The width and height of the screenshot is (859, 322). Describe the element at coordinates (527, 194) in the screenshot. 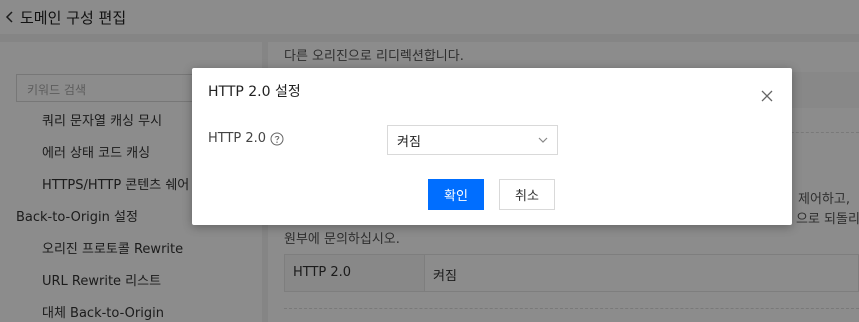

I see `cancel-button: 취소` at that location.